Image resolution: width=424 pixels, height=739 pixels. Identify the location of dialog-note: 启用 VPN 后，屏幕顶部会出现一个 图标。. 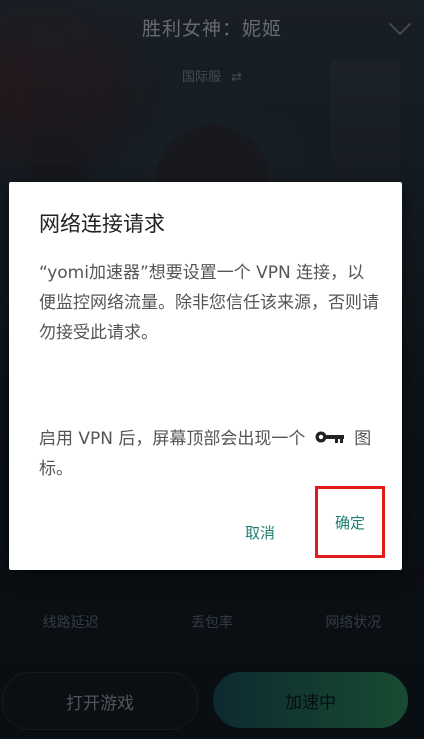
(211, 454).